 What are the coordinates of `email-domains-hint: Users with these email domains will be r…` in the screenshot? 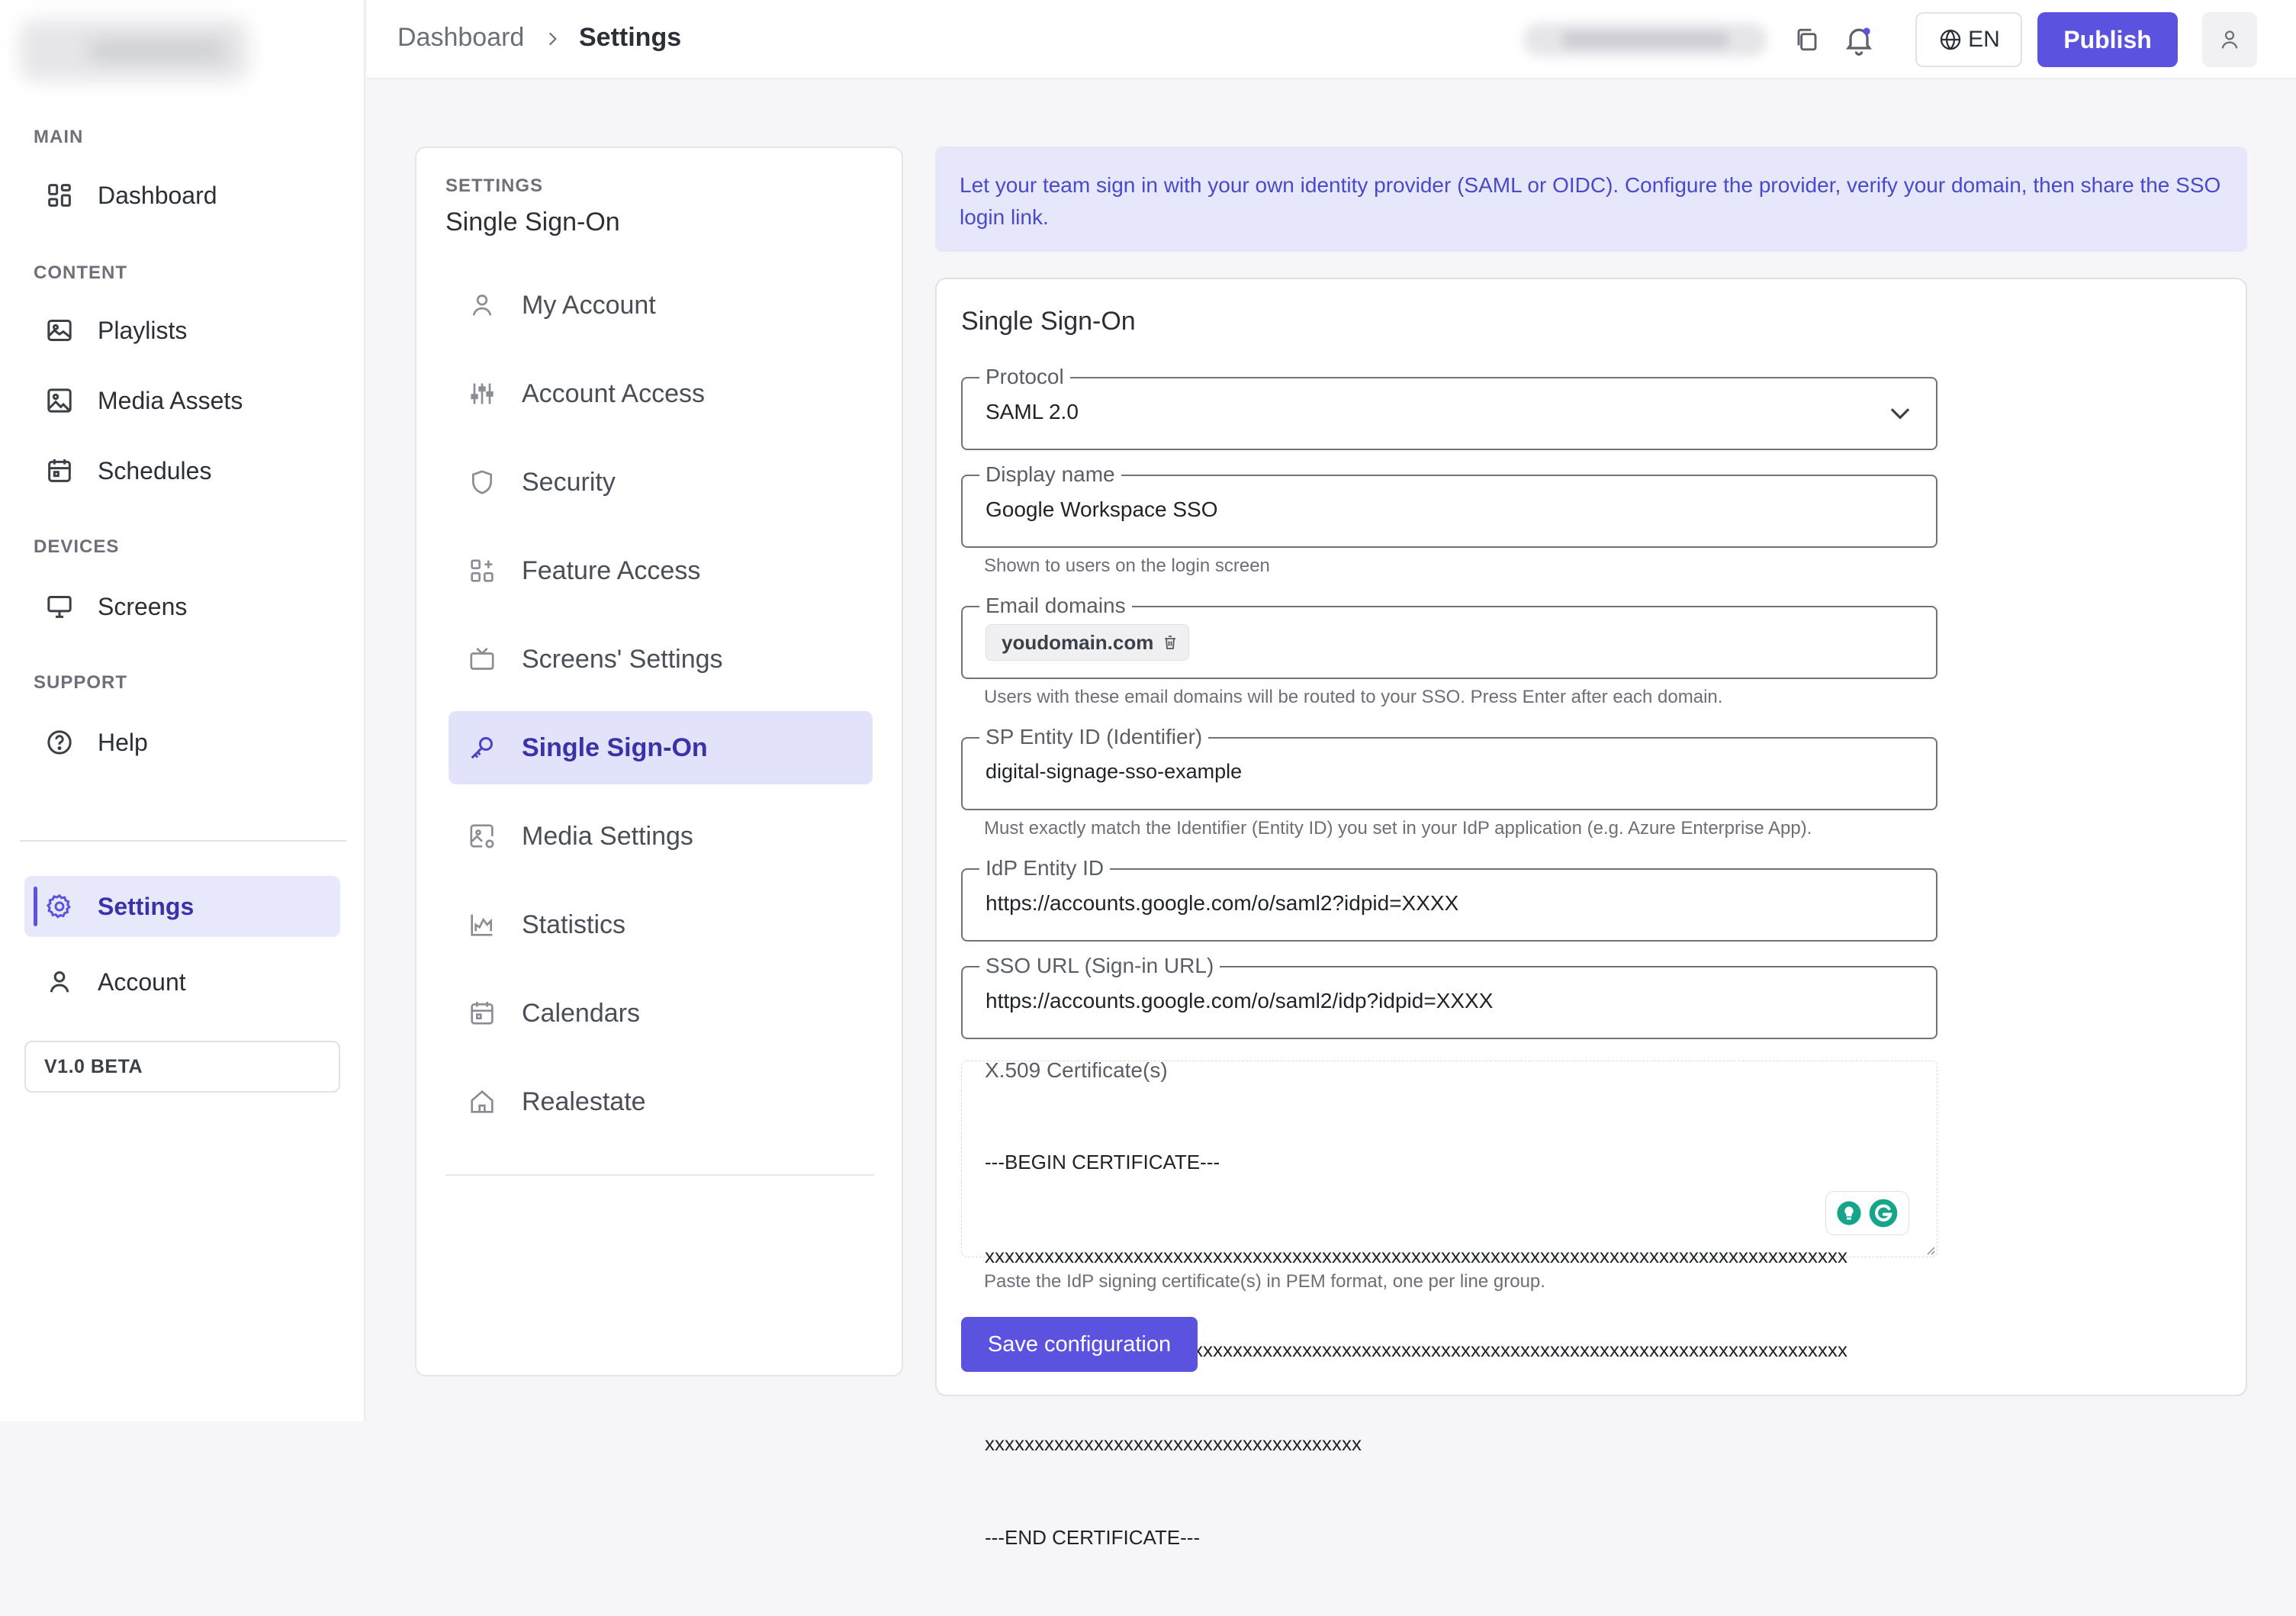 It's located at (1353, 697).